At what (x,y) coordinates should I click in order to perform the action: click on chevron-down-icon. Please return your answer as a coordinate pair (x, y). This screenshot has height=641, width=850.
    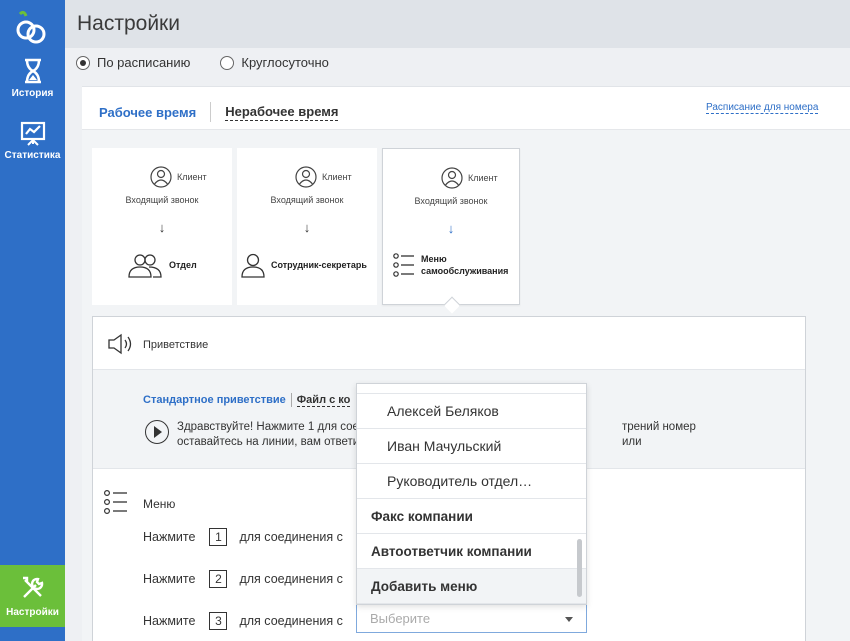
    Looking at the image, I should click on (569, 619).